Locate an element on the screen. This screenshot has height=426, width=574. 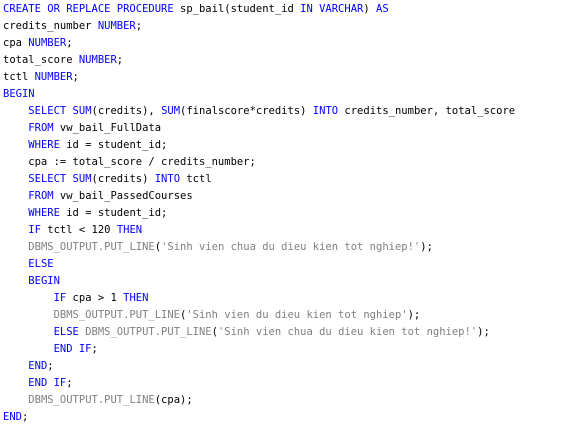
code-token: AS is located at coordinates (382, 9).